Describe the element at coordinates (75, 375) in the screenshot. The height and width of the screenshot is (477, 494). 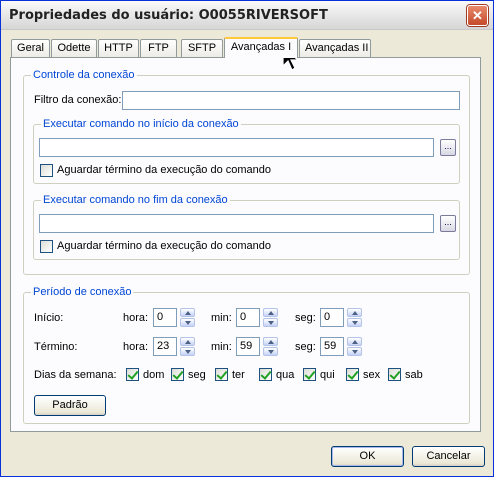
I see `weekdays-label: Dias da semana:` at that location.